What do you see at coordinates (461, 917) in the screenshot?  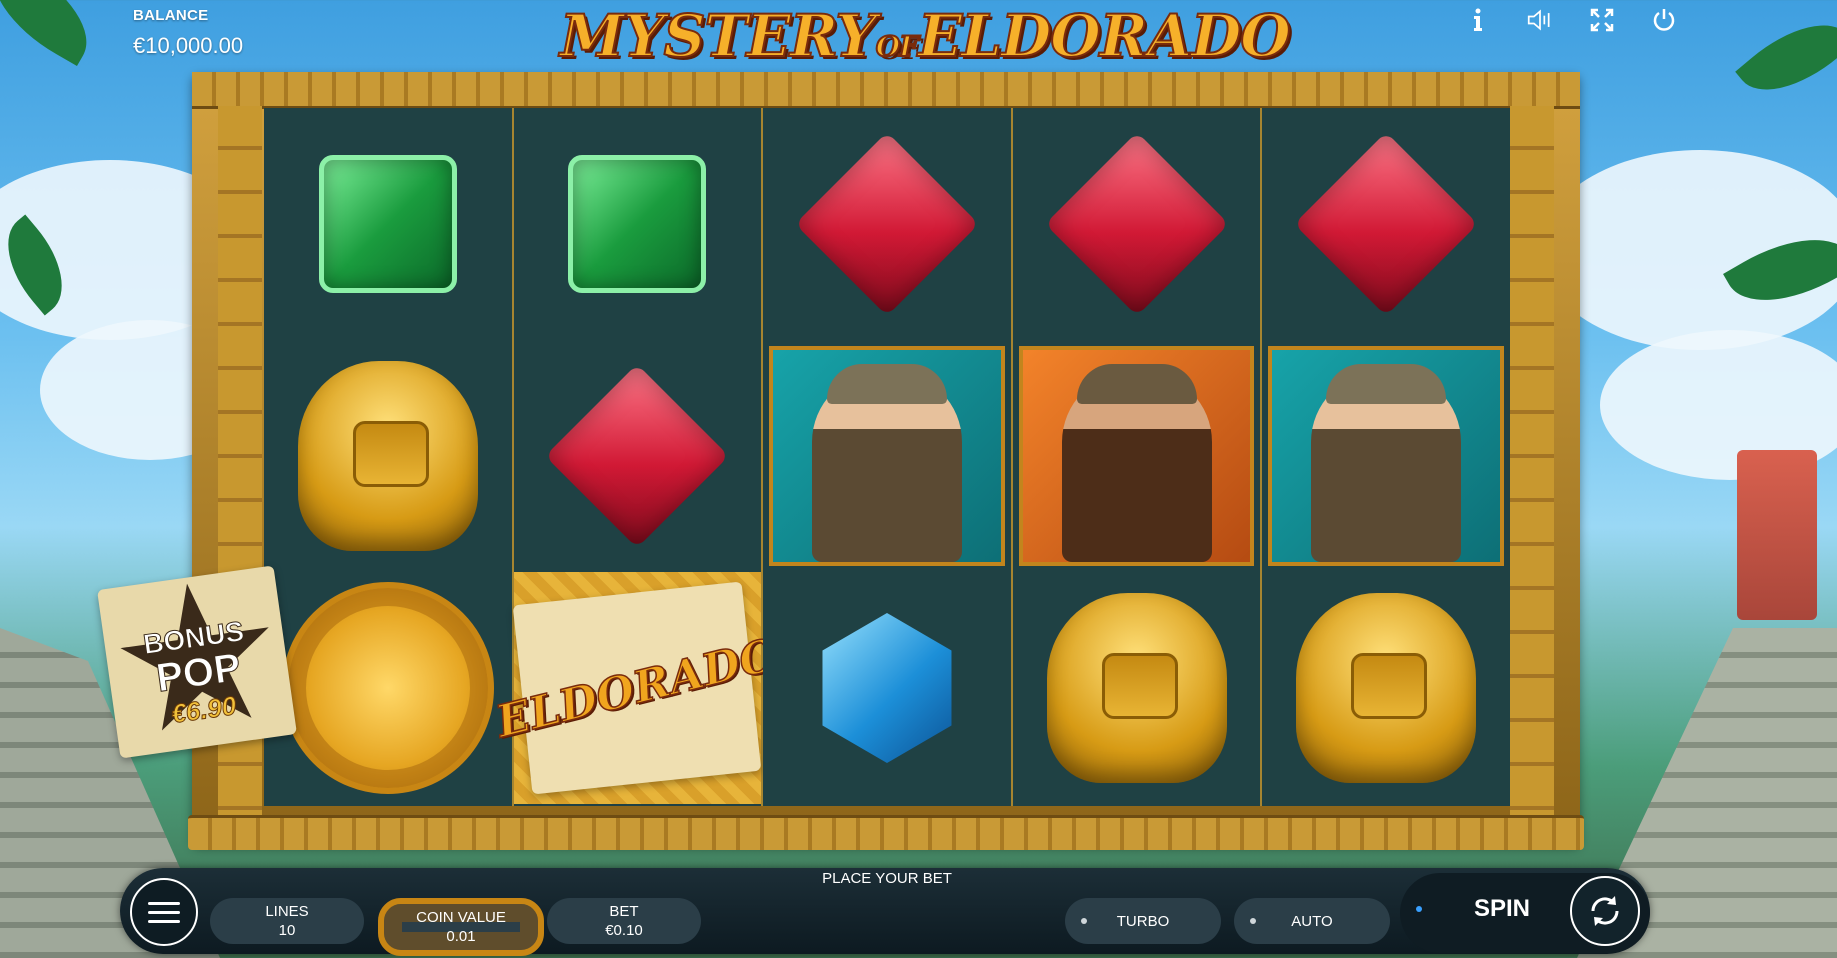 I see `coin-value-label: COIN VALUE` at bounding box center [461, 917].